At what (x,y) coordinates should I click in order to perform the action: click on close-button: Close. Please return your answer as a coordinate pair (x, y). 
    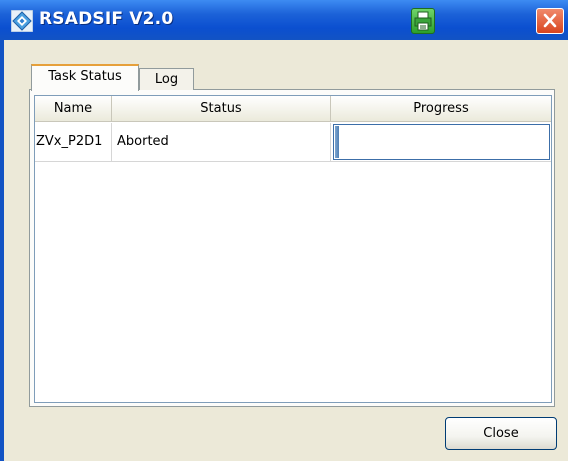
    Looking at the image, I should click on (501, 433).